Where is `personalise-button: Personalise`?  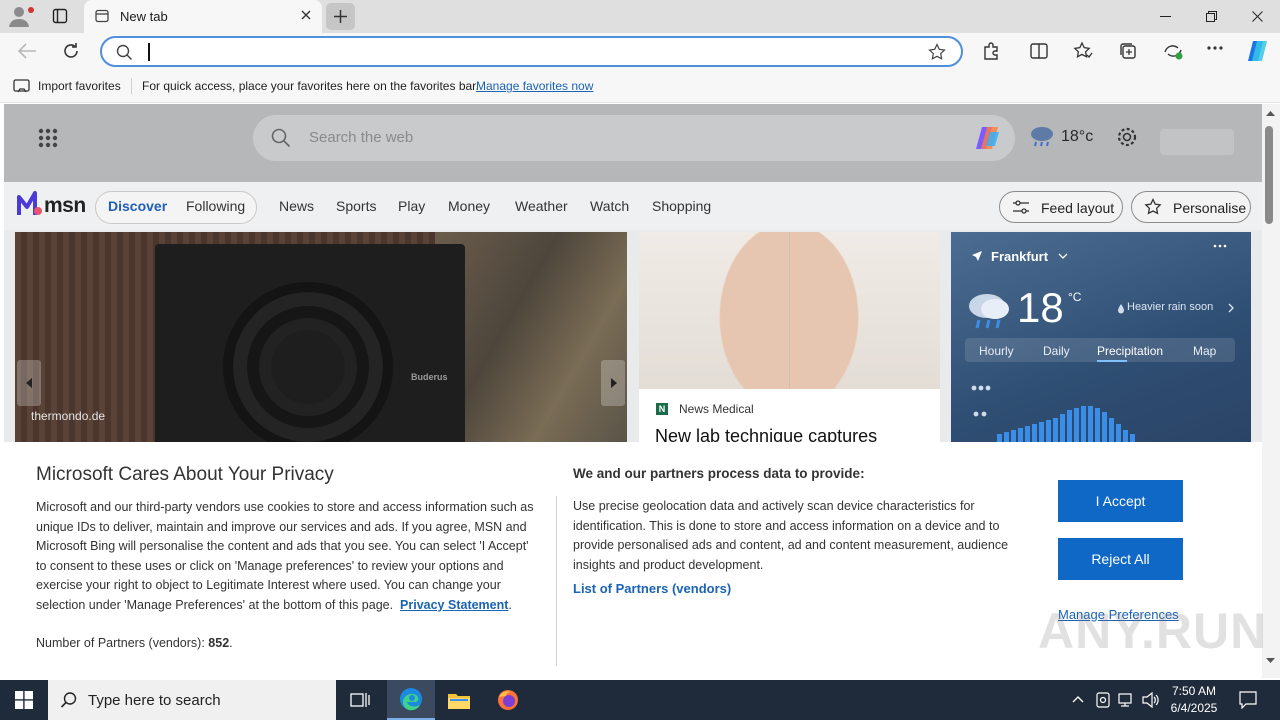
personalise-button: Personalise is located at coordinates (1191, 207).